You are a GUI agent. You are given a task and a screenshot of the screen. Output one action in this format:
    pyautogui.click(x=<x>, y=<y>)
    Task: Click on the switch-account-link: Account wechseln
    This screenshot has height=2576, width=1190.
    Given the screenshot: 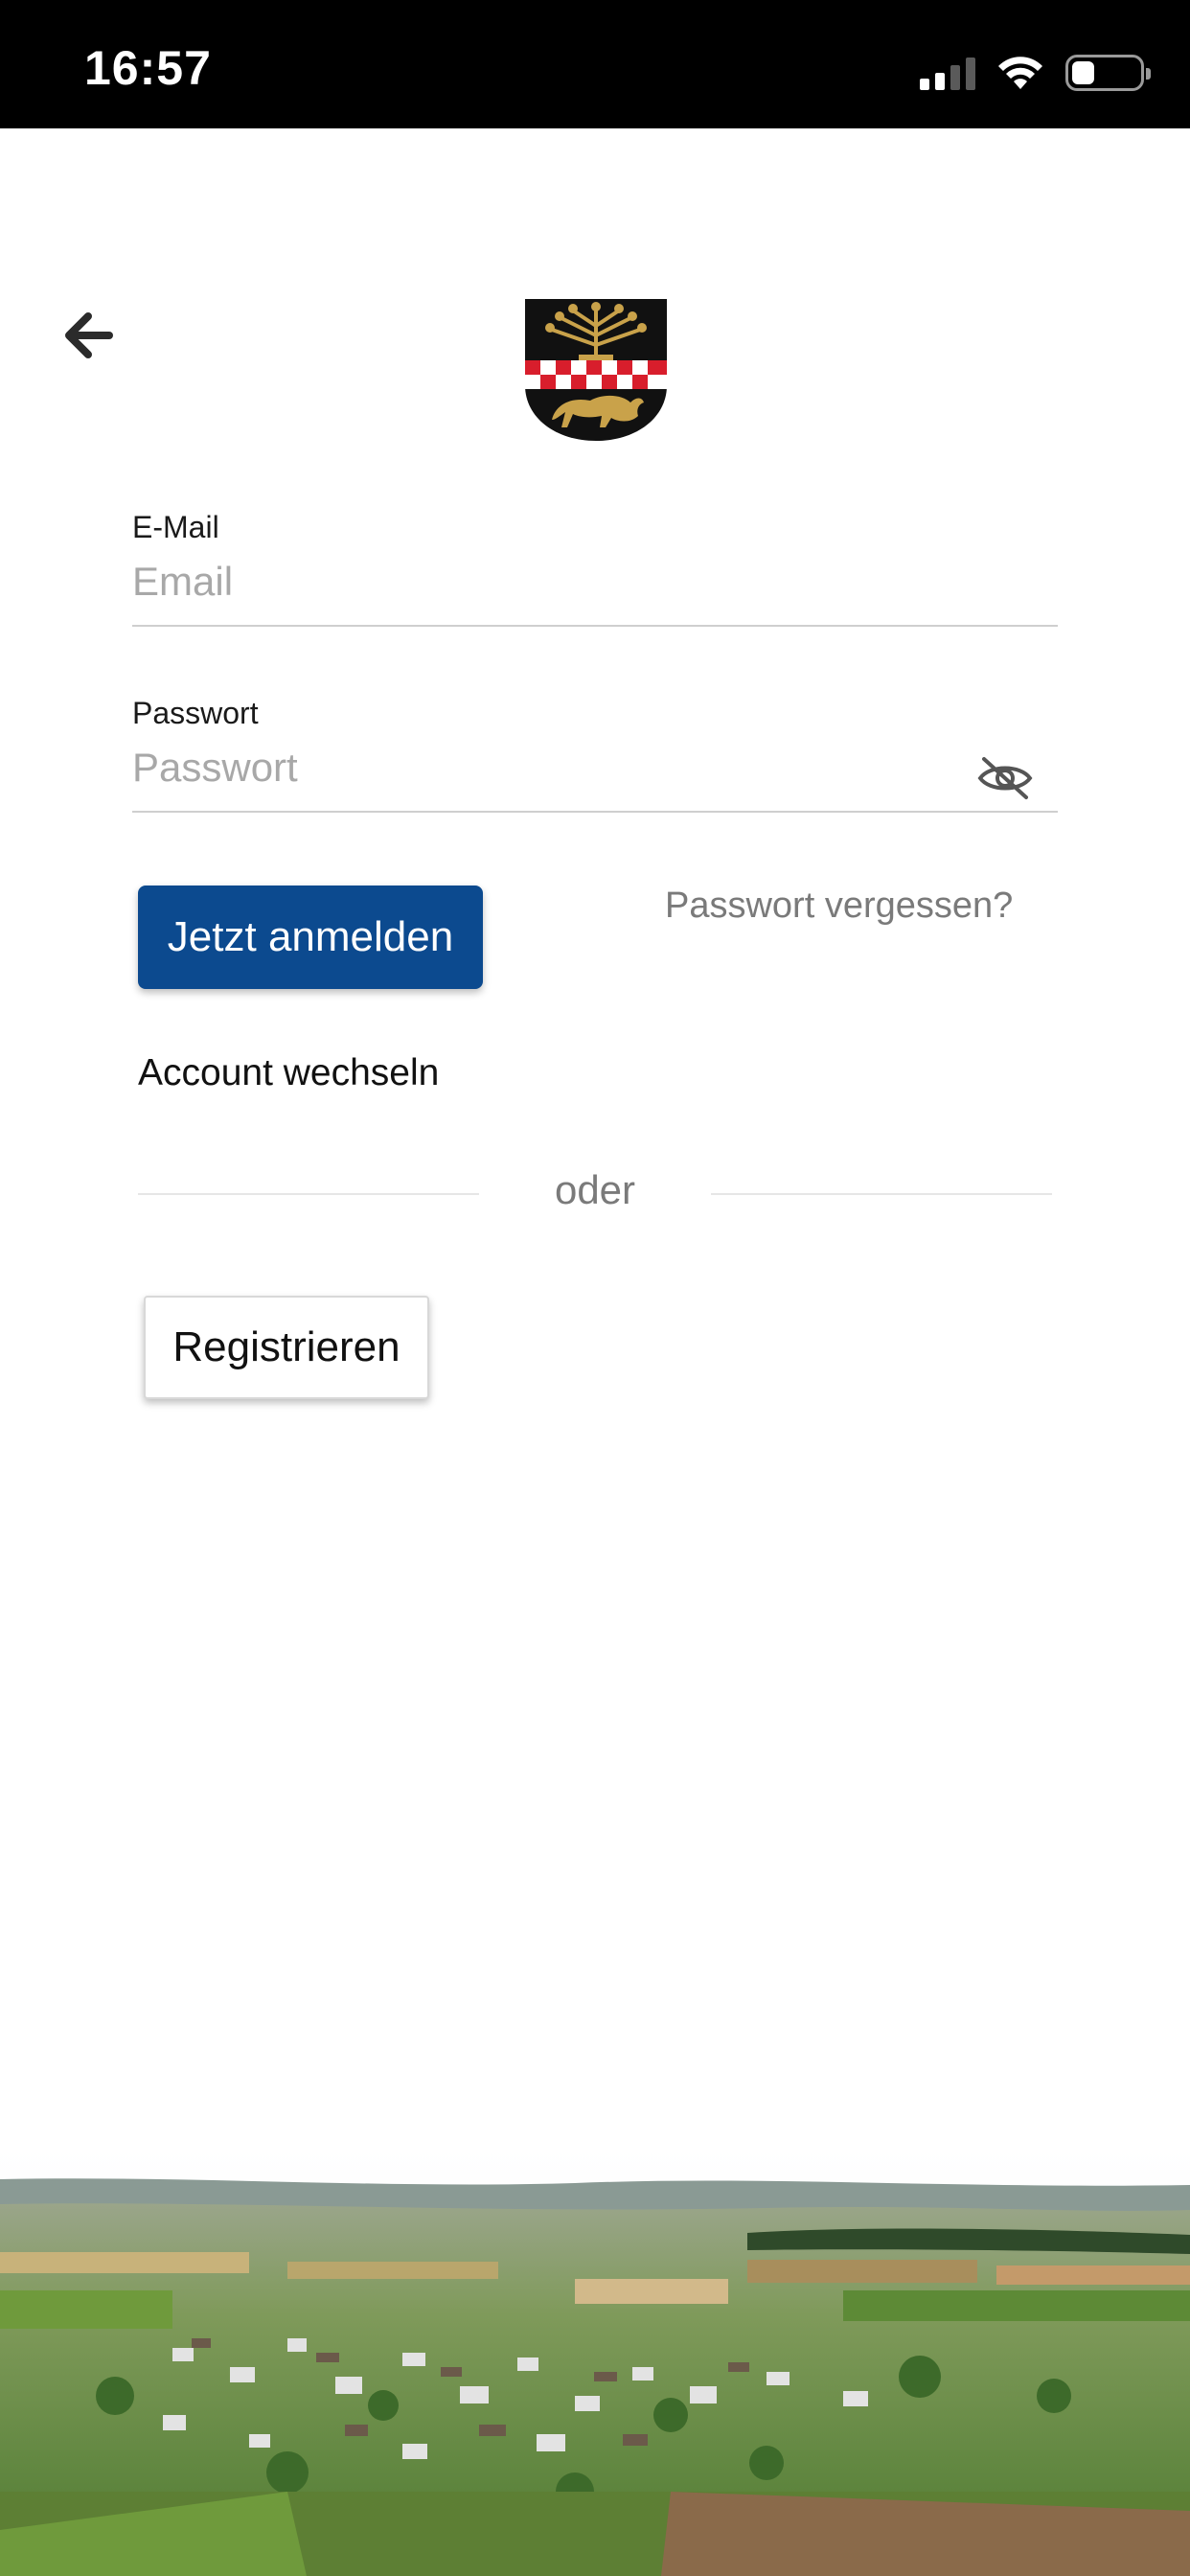 What is the action you would take?
    pyautogui.click(x=288, y=1073)
    